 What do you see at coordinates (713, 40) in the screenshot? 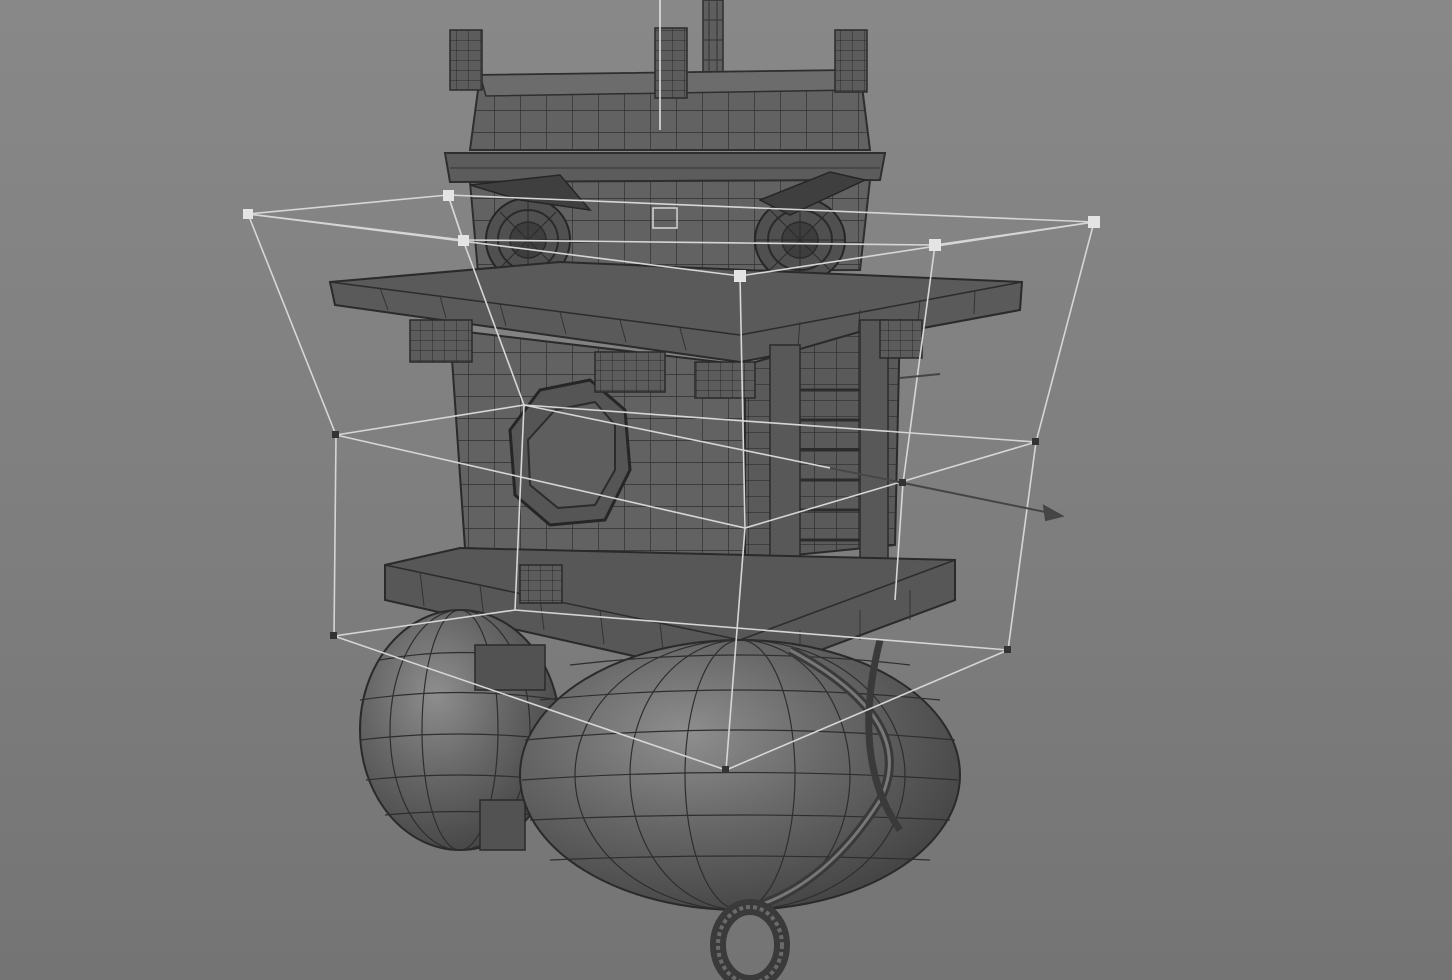
I see `mast` at bounding box center [713, 40].